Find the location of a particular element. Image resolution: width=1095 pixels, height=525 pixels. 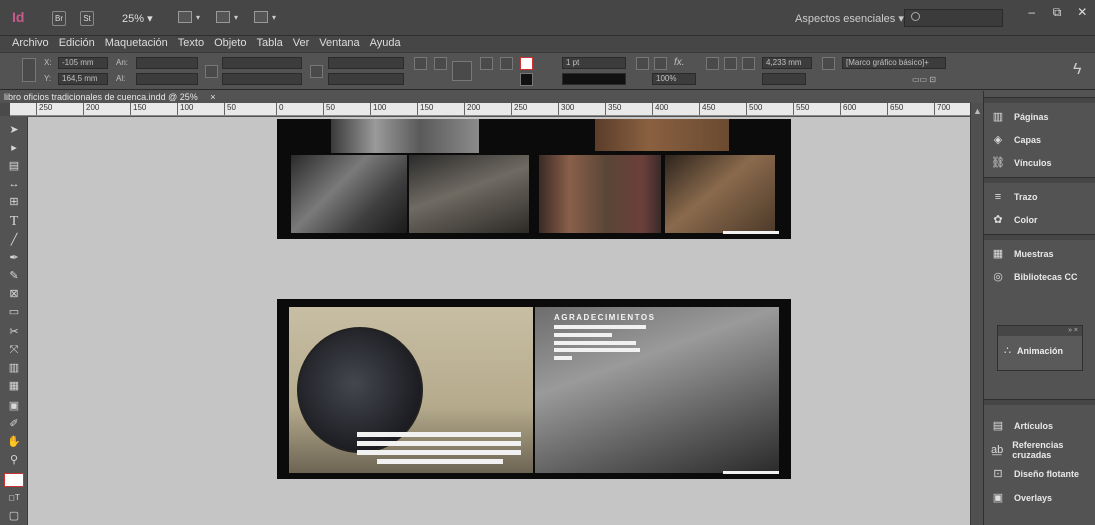

opacity-field: 100% is located at coordinates (674, 79).